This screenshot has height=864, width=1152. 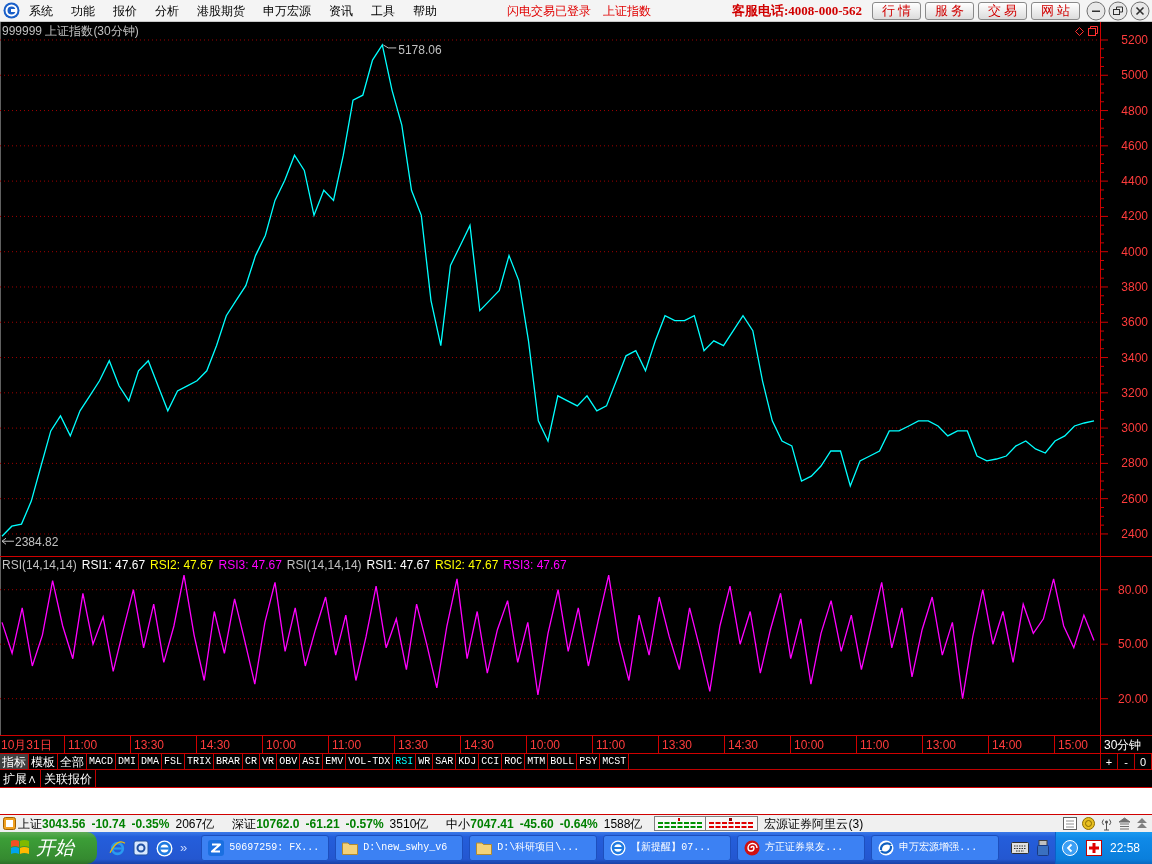 What do you see at coordinates (458, 823) in the screenshot?
I see `index-name: 中小` at bounding box center [458, 823].